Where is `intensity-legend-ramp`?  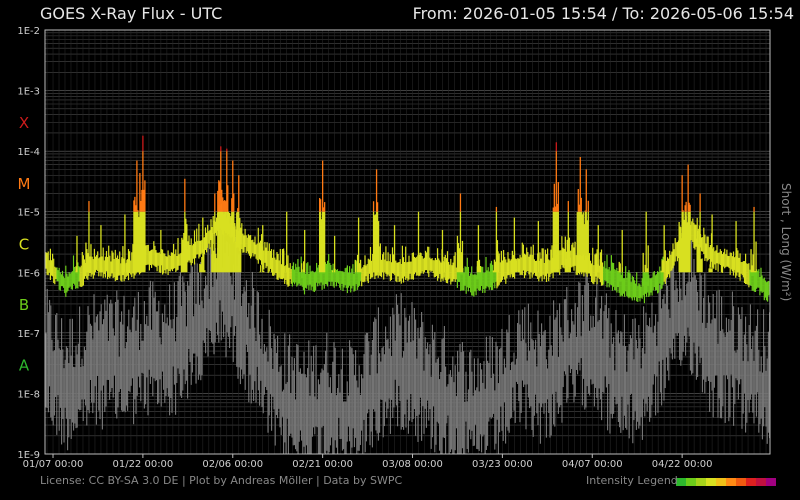
intensity-legend-ramp is located at coordinates (726, 482).